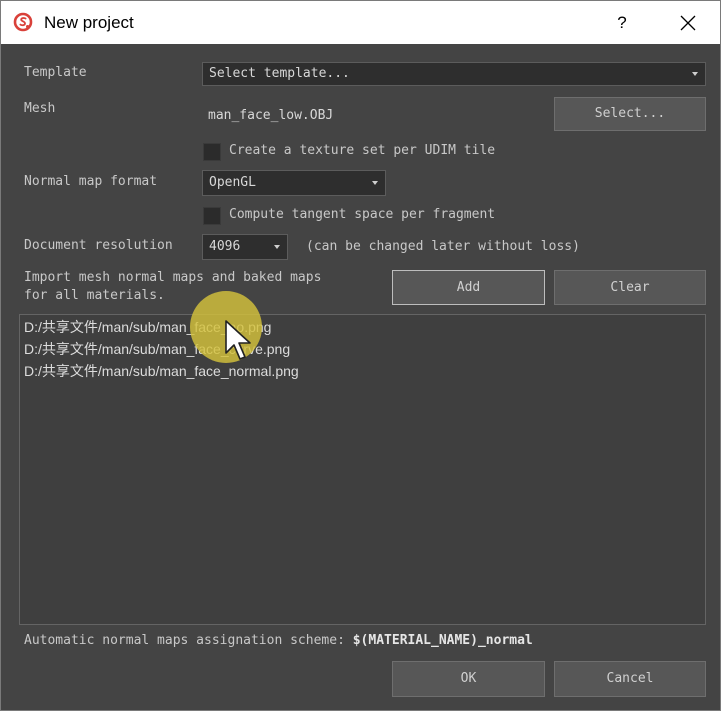  Describe the element at coordinates (443, 246) in the screenshot. I see `document-resolution-note: (can be changed later without loss)` at that location.